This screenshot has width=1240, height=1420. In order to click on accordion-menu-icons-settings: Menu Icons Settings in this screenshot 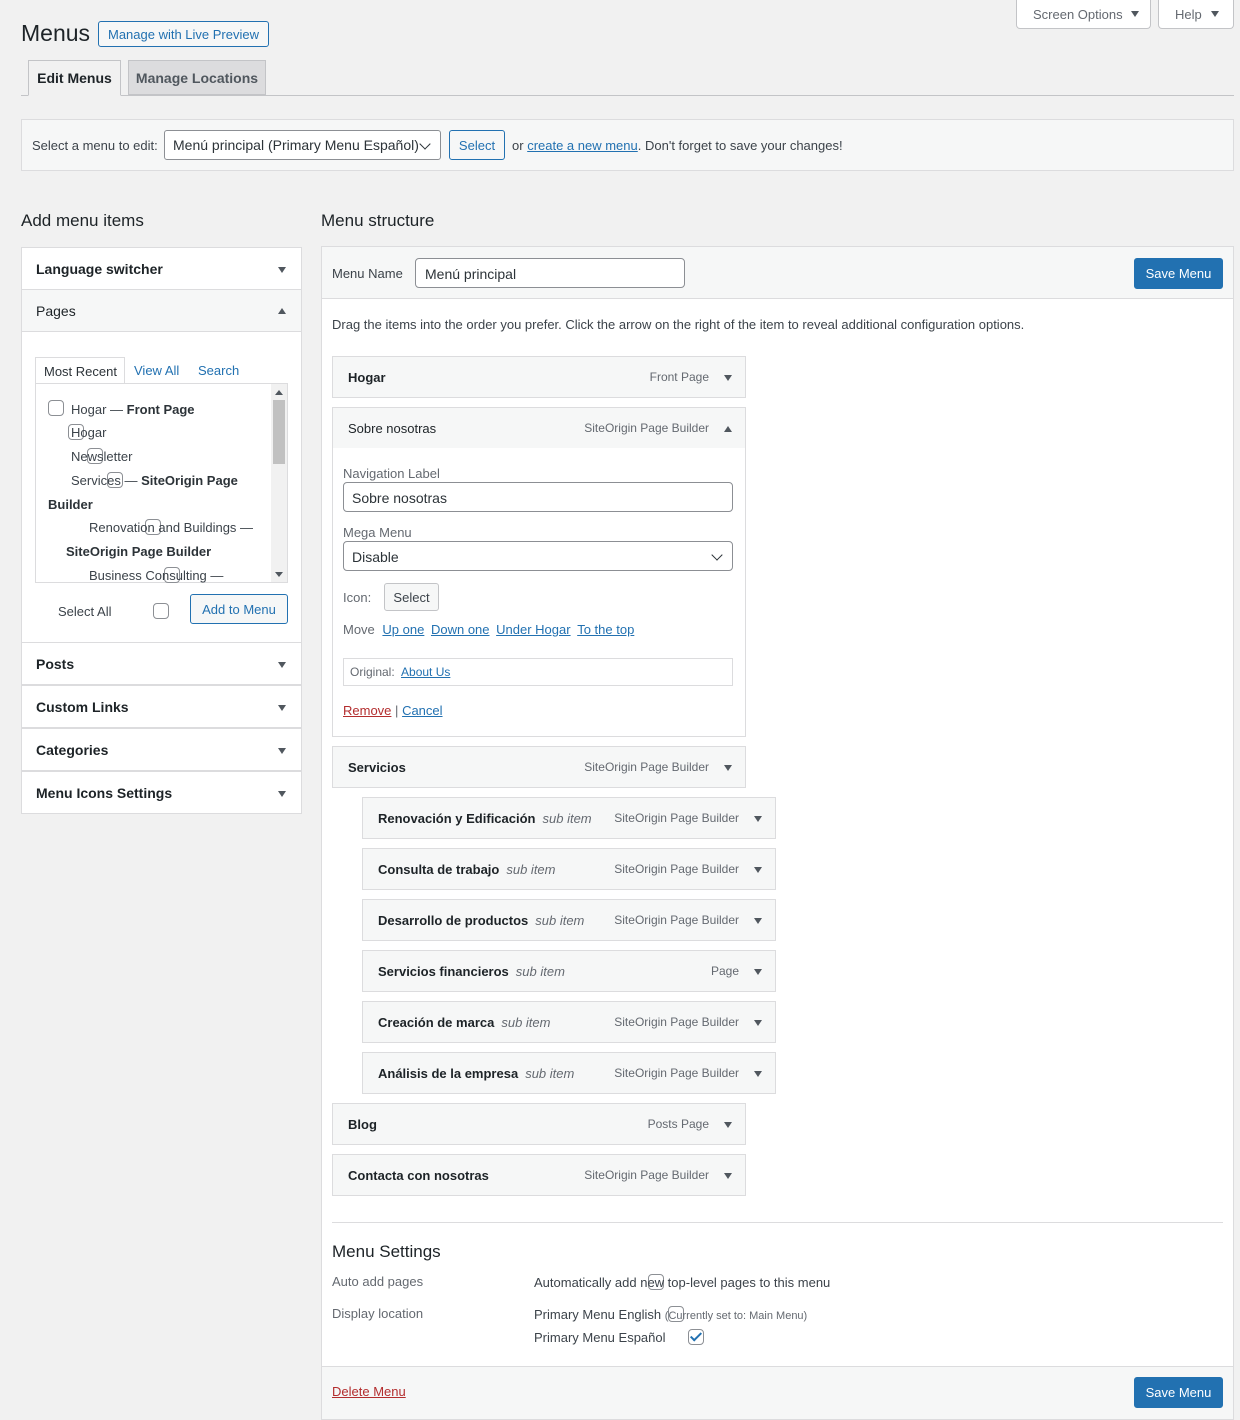, I will do `click(161, 792)`.